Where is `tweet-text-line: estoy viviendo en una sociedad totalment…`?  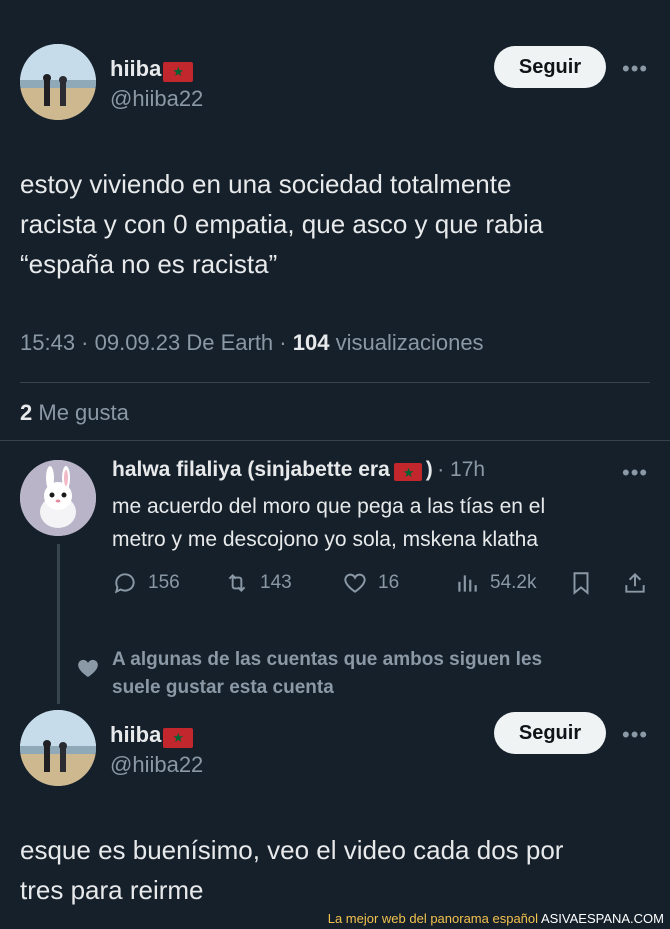
tweet-text-line: estoy viviendo en una sociedad totalment… is located at coordinates (266, 184).